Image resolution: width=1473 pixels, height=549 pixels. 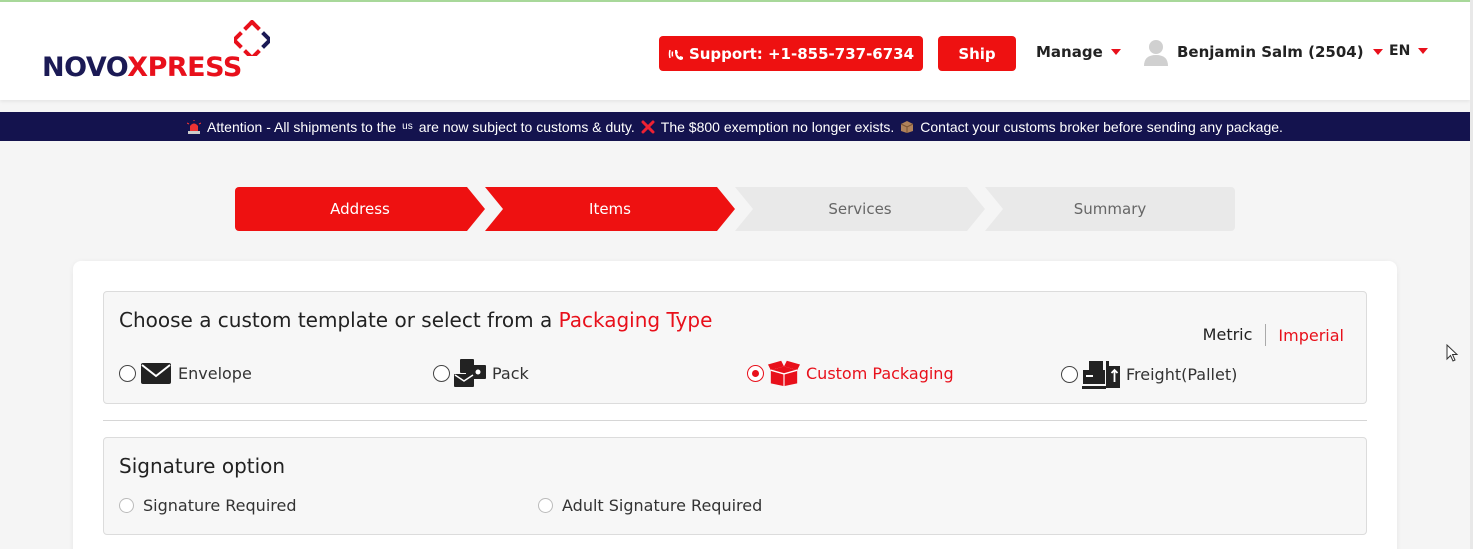 What do you see at coordinates (1069, 374) in the screenshot?
I see `freight-radio` at bounding box center [1069, 374].